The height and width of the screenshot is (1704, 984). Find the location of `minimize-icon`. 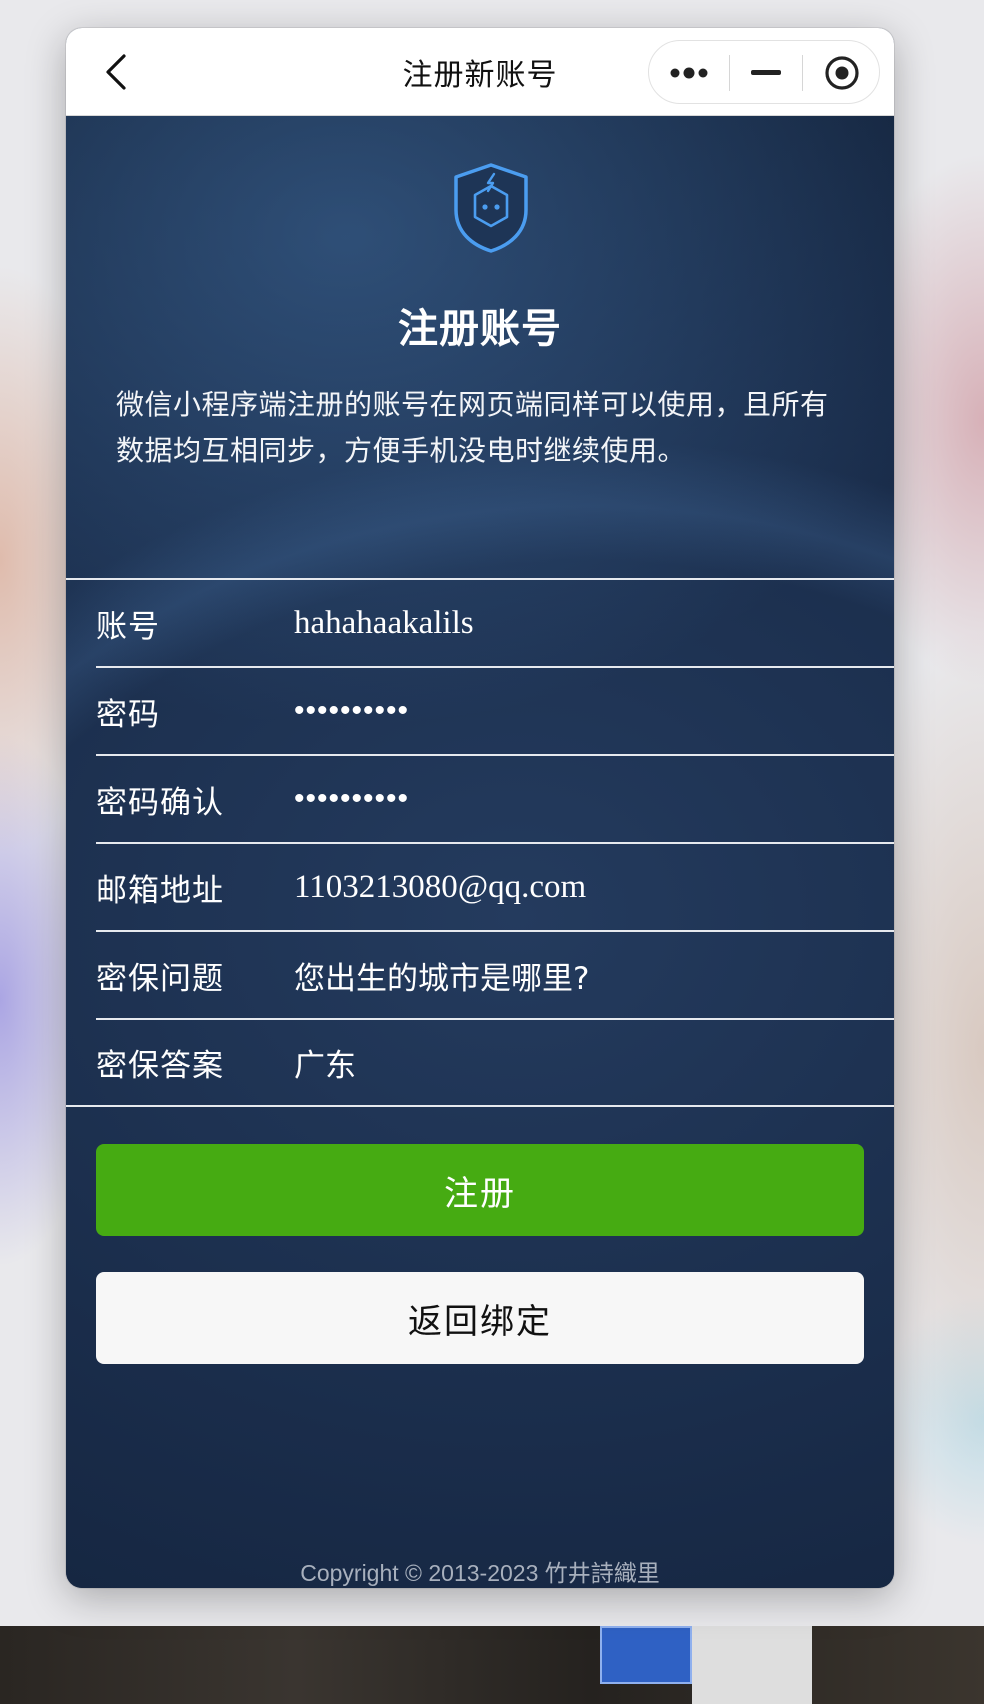

minimize-icon is located at coordinates (766, 72).